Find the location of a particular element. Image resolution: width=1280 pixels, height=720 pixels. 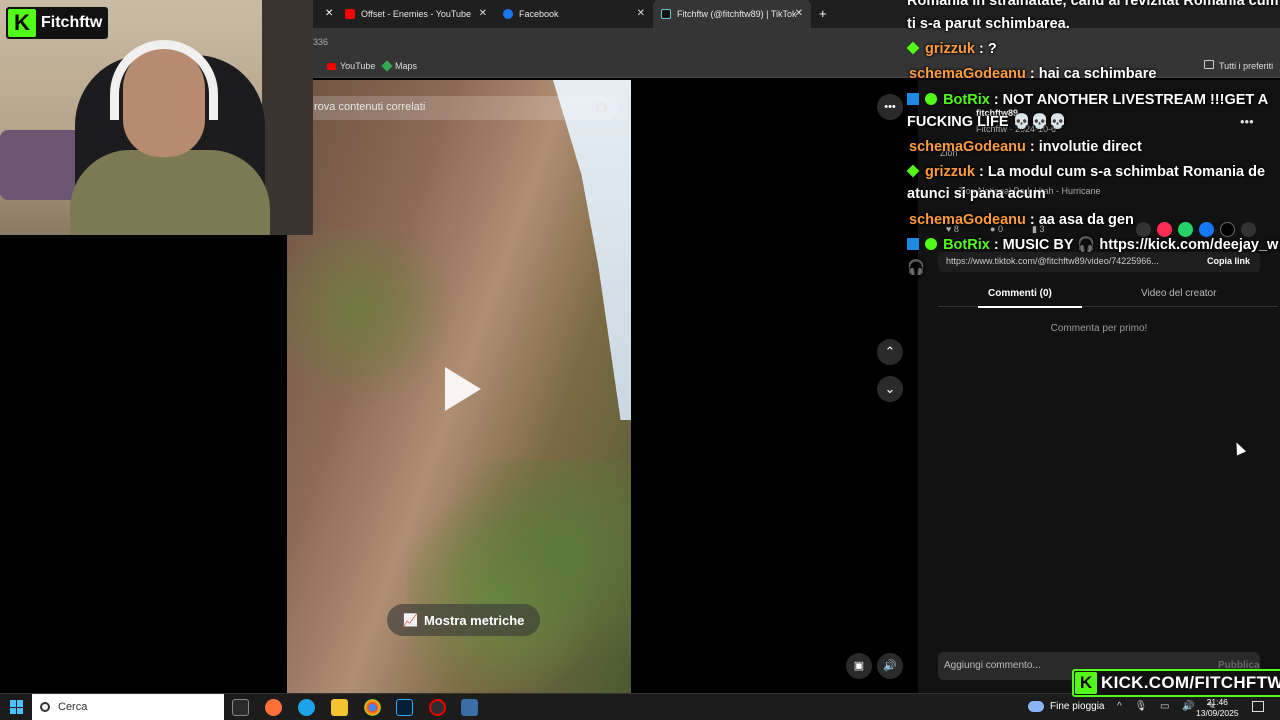

chat-text: : NOT ANOTHER LIVESTREAM !!!GET A is located at coordinates (1131, 100).